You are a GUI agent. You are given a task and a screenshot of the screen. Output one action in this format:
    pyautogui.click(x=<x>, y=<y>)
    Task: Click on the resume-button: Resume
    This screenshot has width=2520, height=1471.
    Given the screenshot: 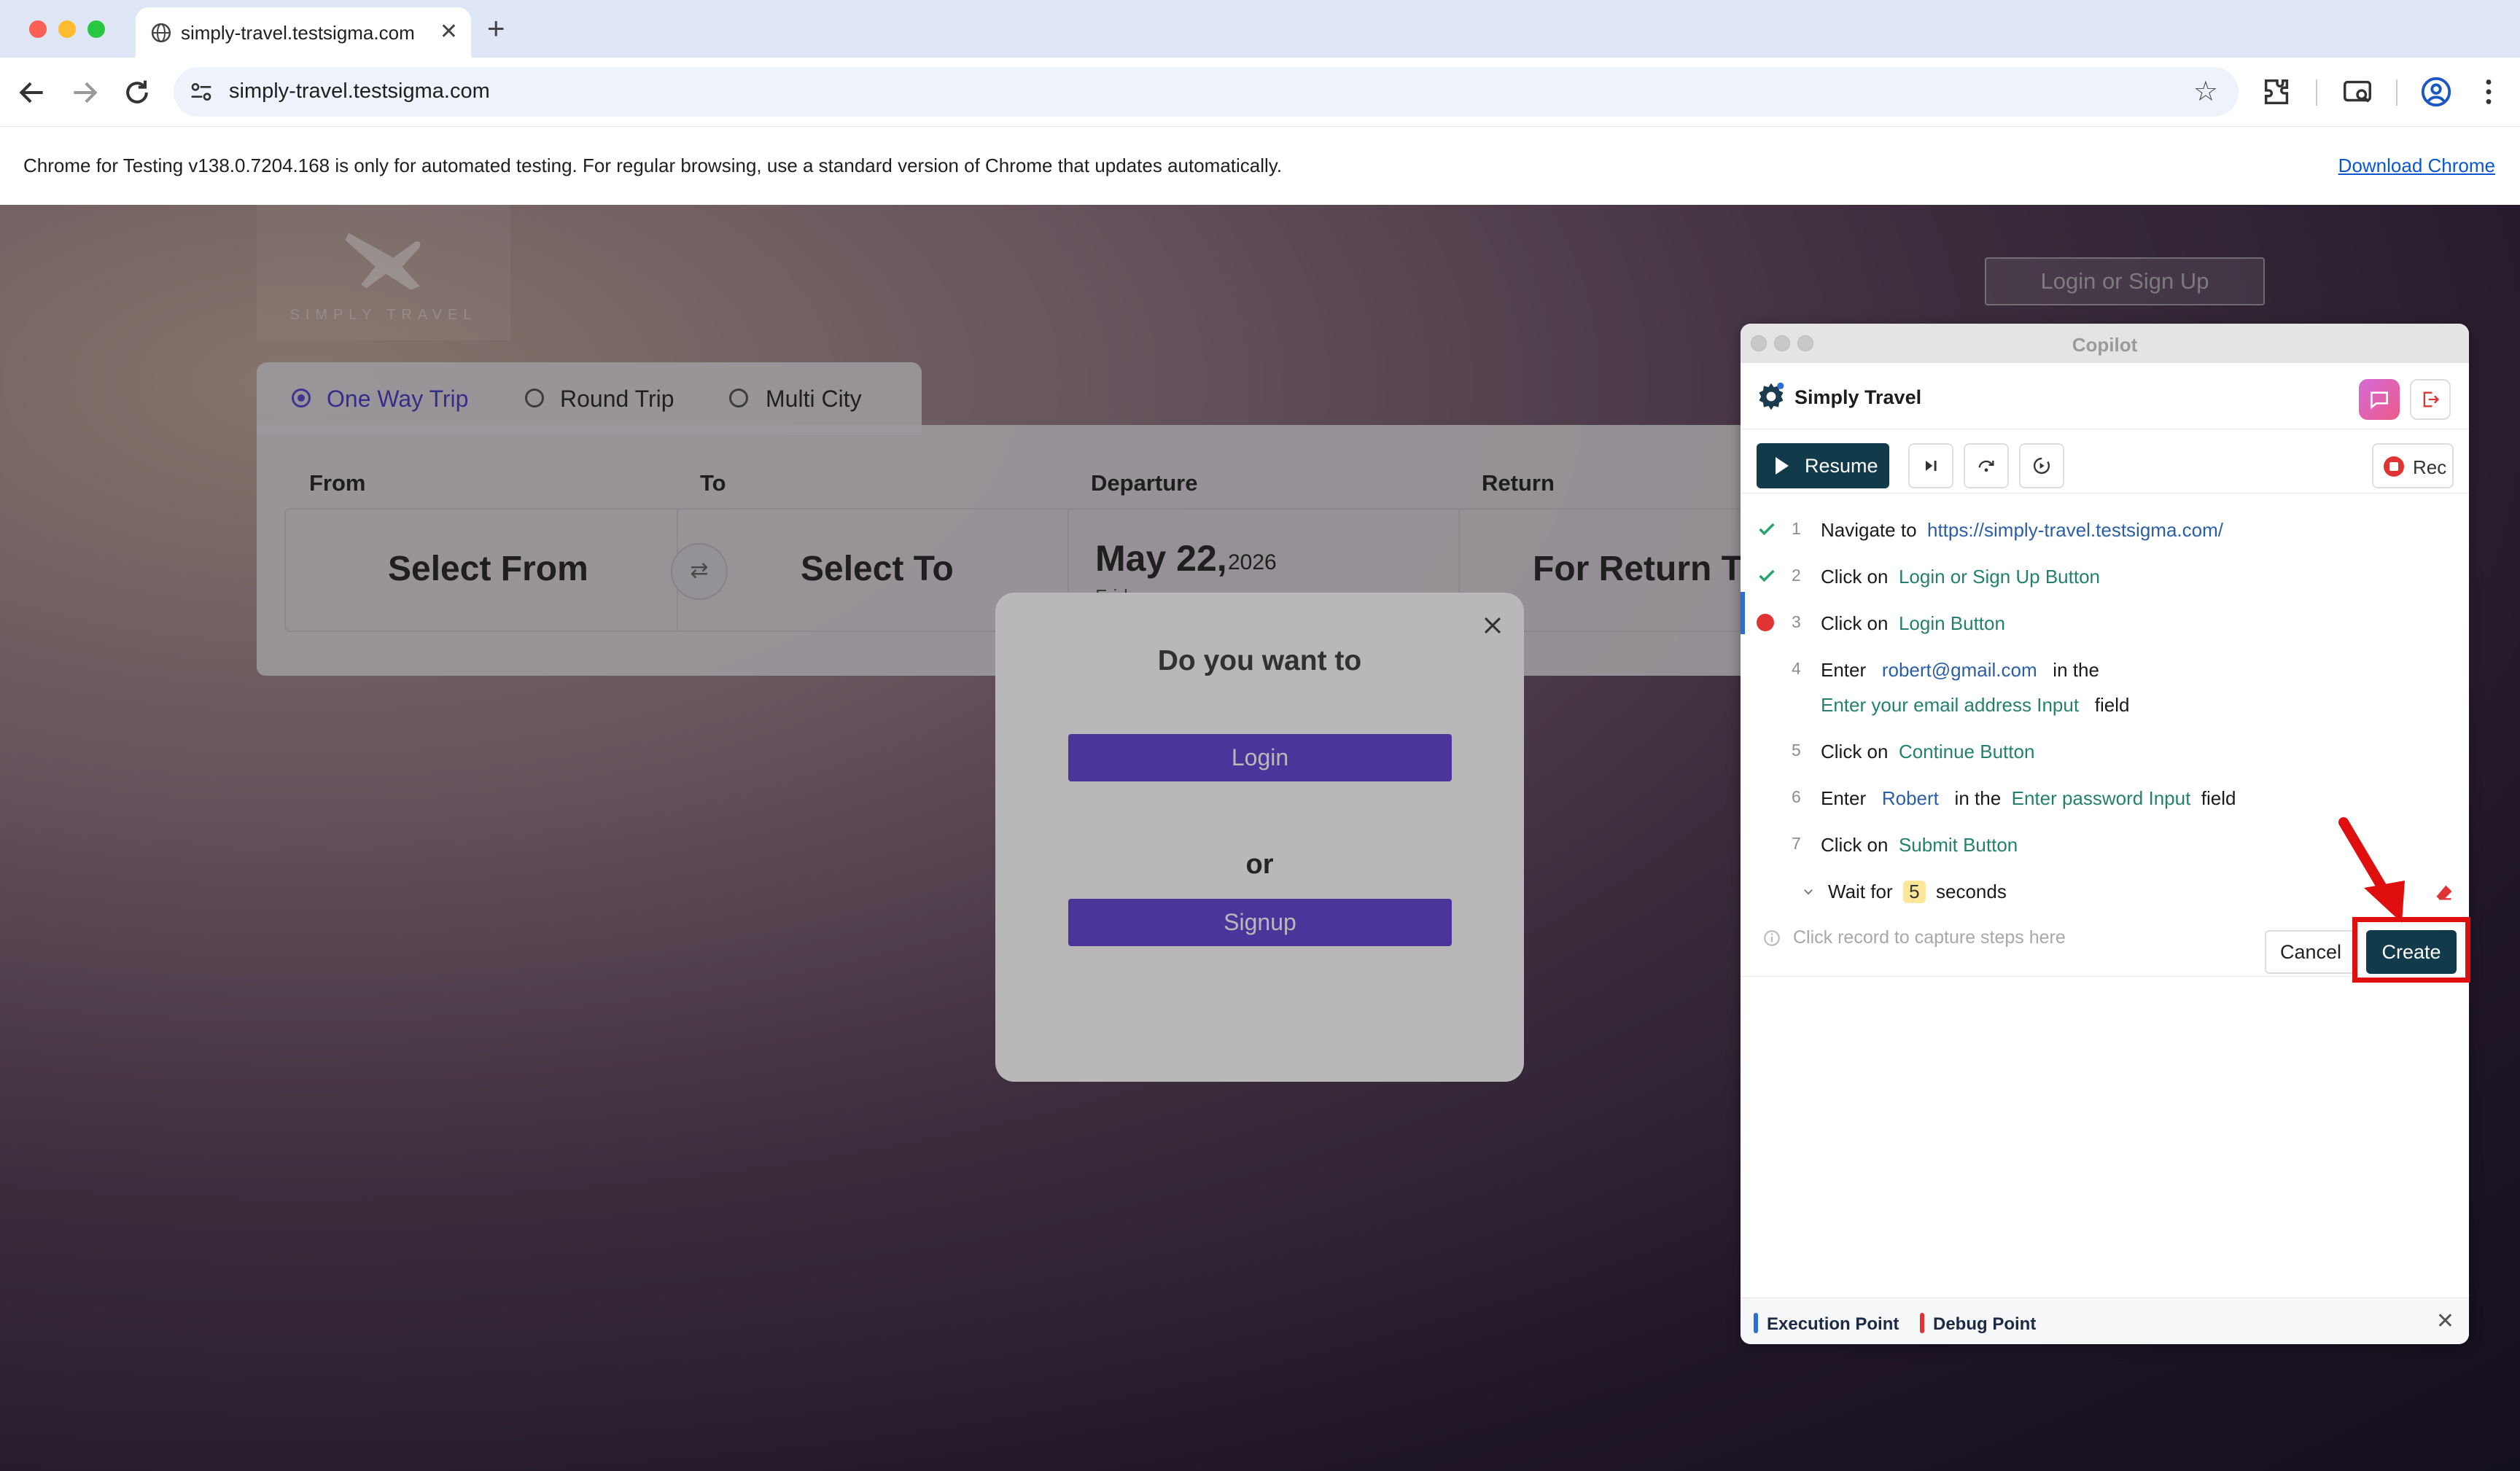 What is the action you would take?
    pyautogui.click(x=1823, y=465)
    